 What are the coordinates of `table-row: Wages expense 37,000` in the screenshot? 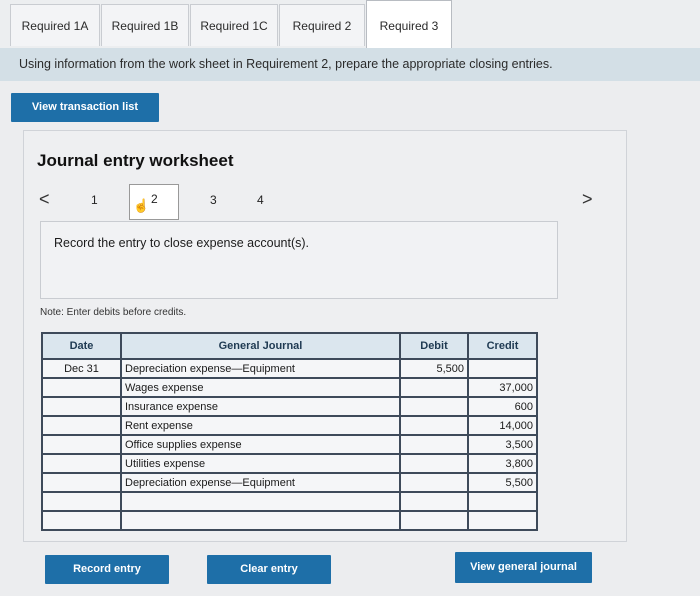 It's located at (289, 387).